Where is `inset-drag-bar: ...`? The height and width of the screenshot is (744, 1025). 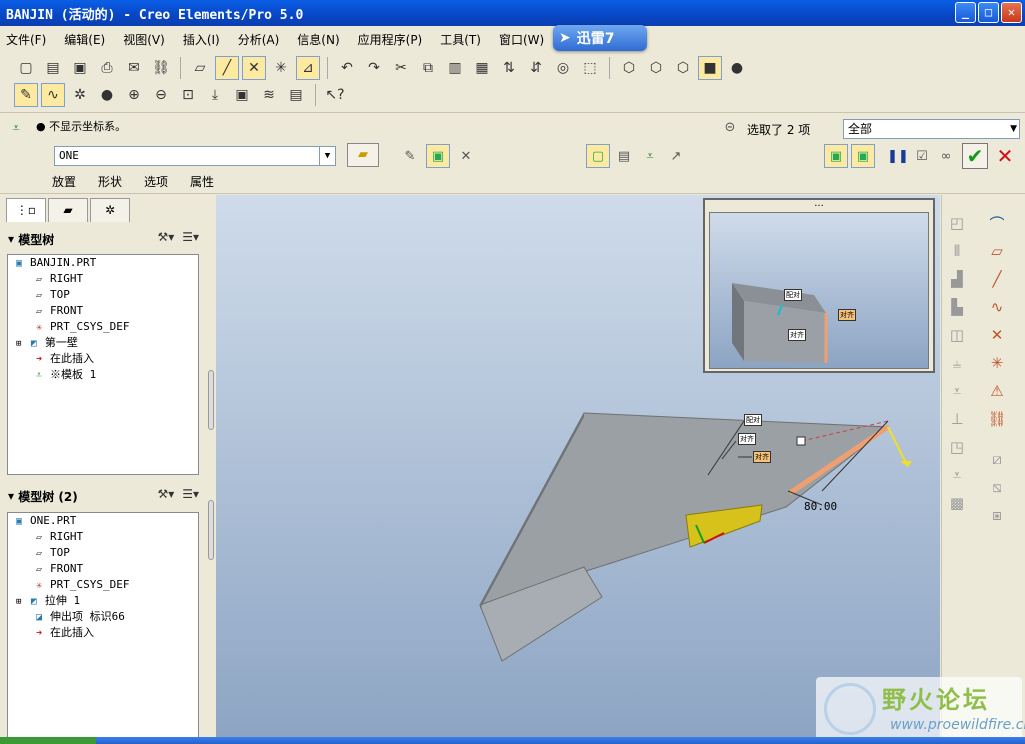 inset-drag-bar: ... is located at coordinates (819, 204).